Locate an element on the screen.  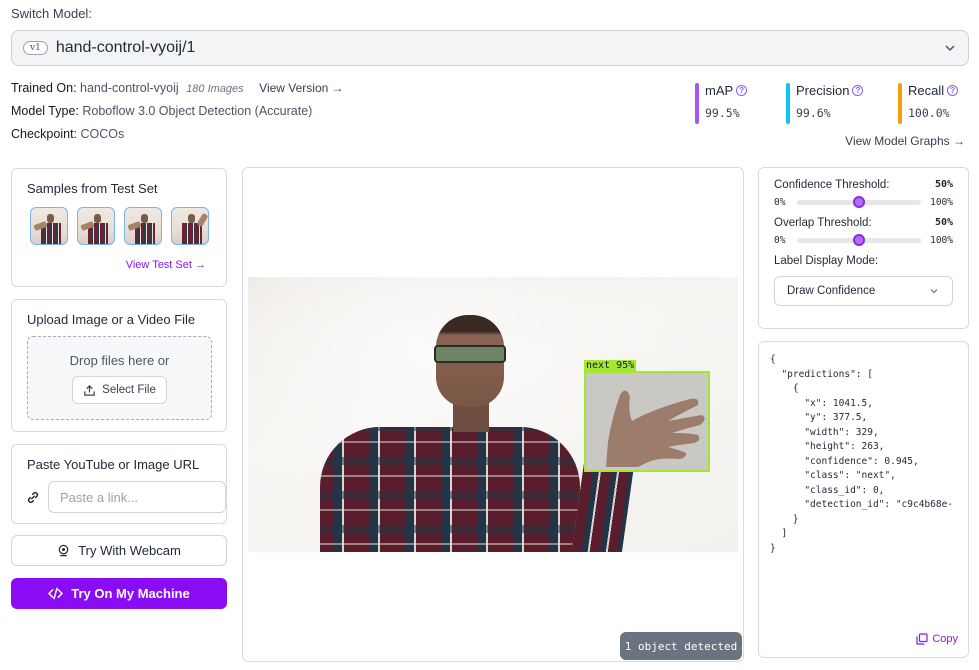
webcam-icon is located at coordinates (63, 550).